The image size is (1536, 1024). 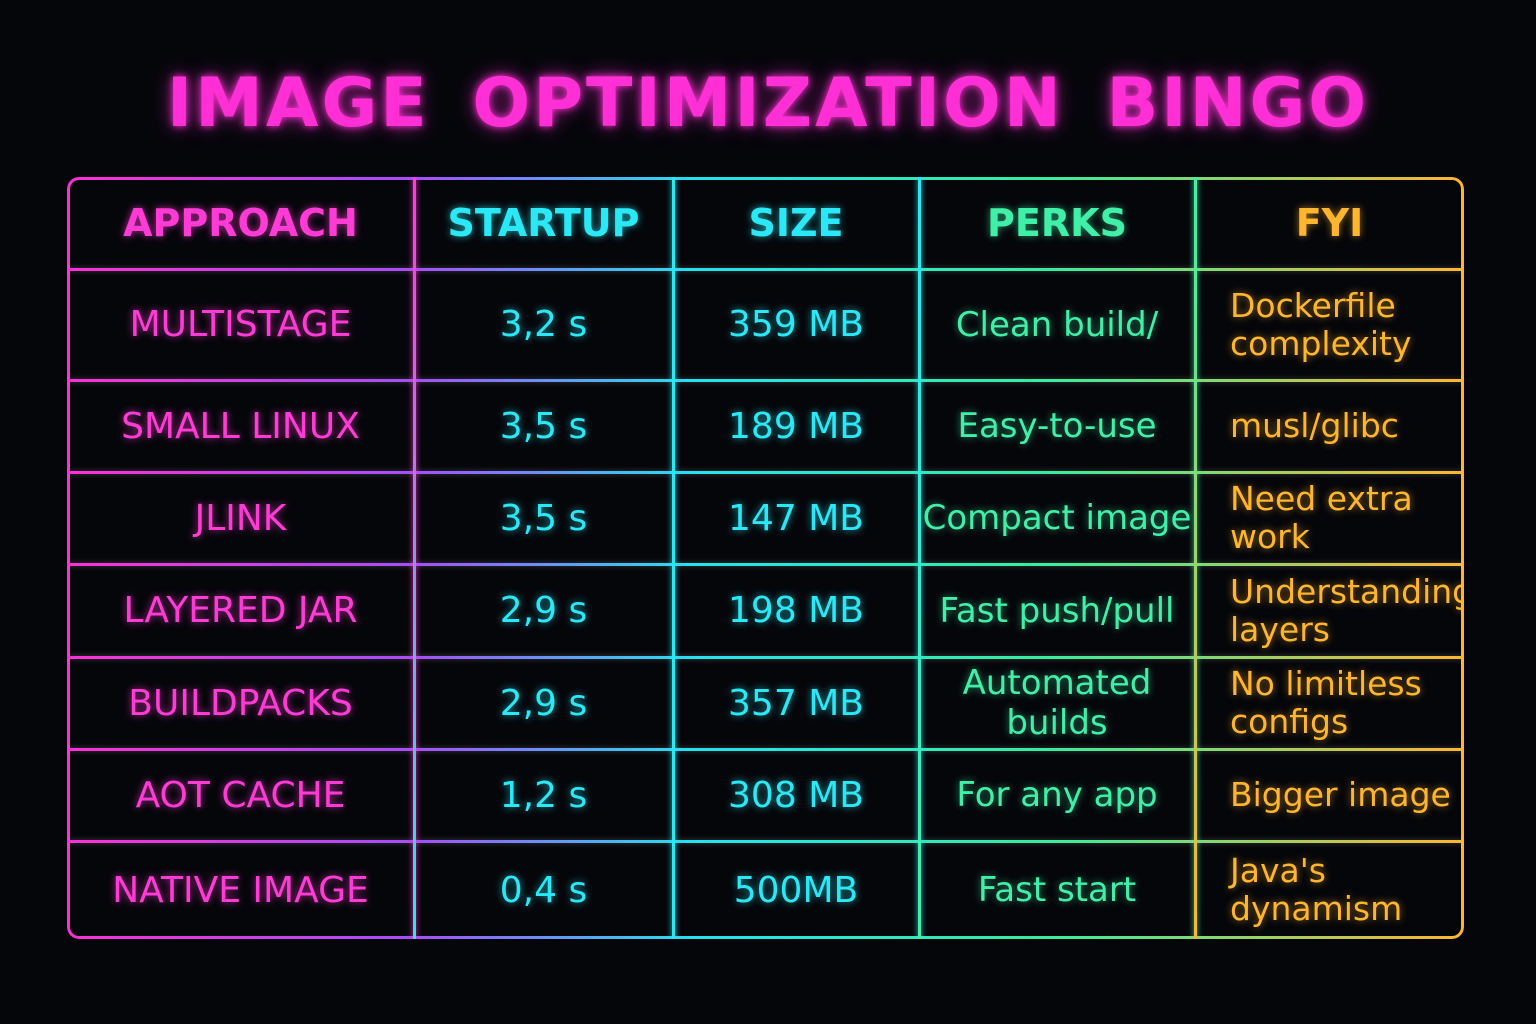 What do you see at coordinates (1057, 324) in the screenshot?
I see `cell-perks: Clean build/` at bounding box center [1057, 324].